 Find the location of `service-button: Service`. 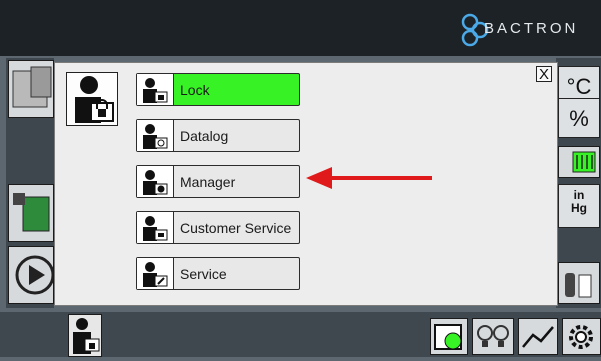

service-button: Service is located at coordinates (218, 273).